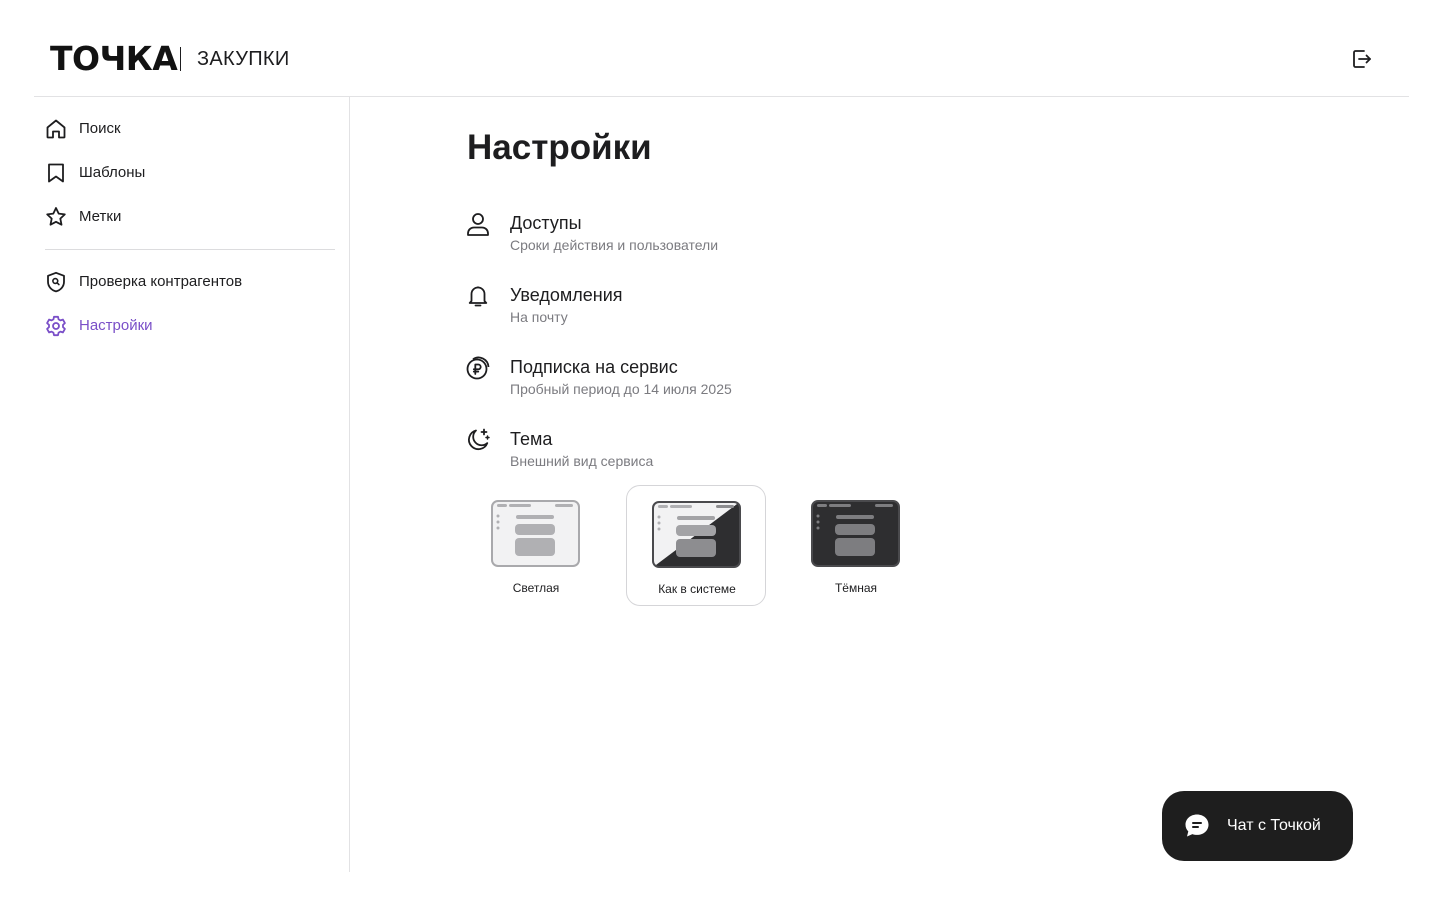 This screenshot has height=904, width=1443. Describe the element at coordinates (1274, 825) in the screenshot. I see `chat-button-label: Чат с Точкой` at that location.